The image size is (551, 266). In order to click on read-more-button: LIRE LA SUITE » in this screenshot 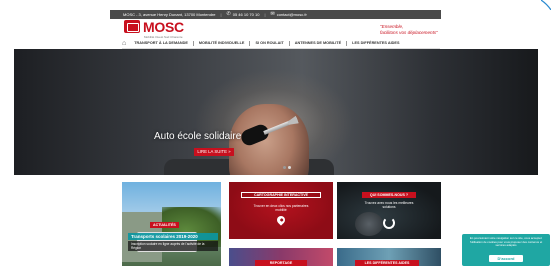, I will do `click(214, 152)`.